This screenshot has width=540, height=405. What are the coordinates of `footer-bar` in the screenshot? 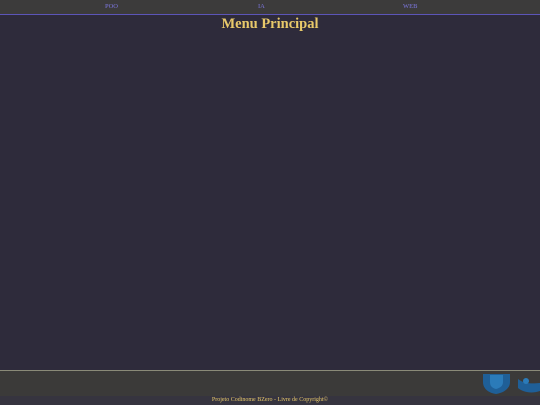 It's located at (270, 384).